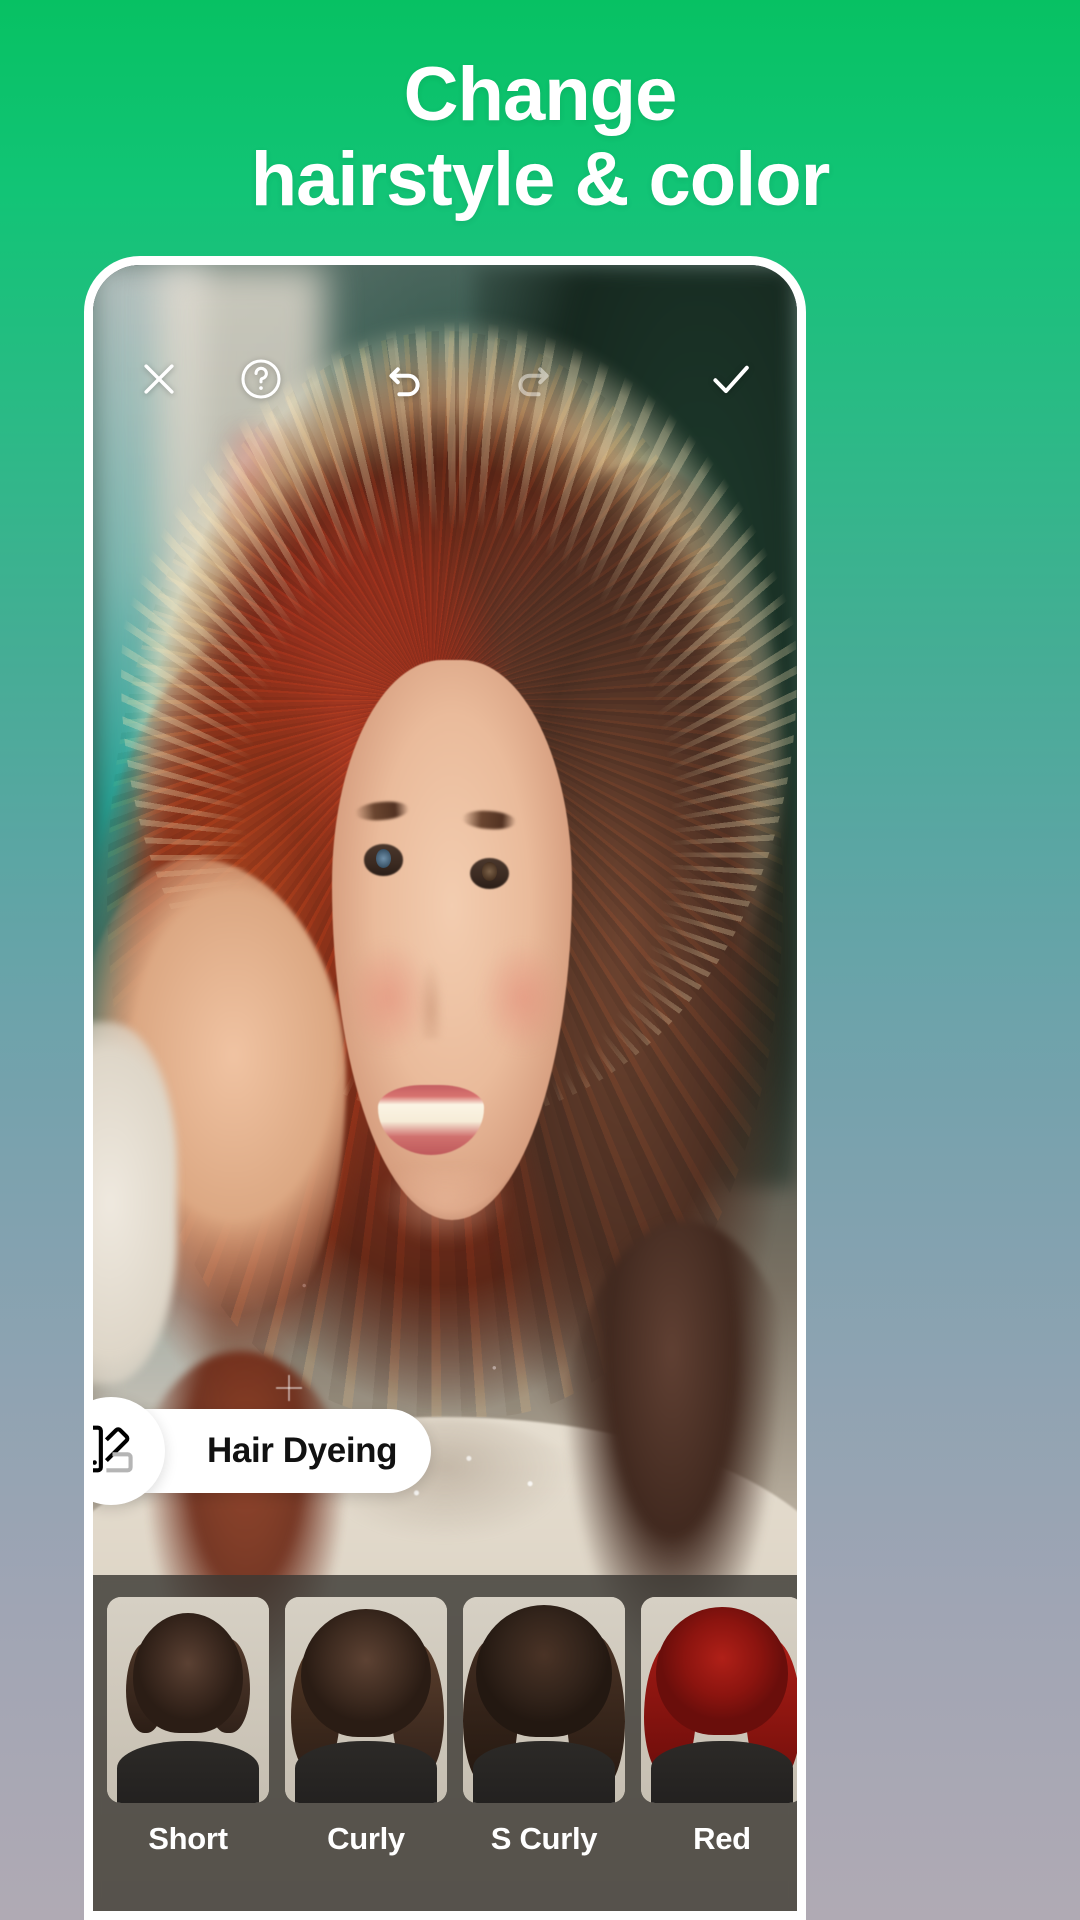 This screenshot has width=1080, height=1920. Describe the element at coordinates (383, 859) in the screenshot. I see `iris-left` at that location.